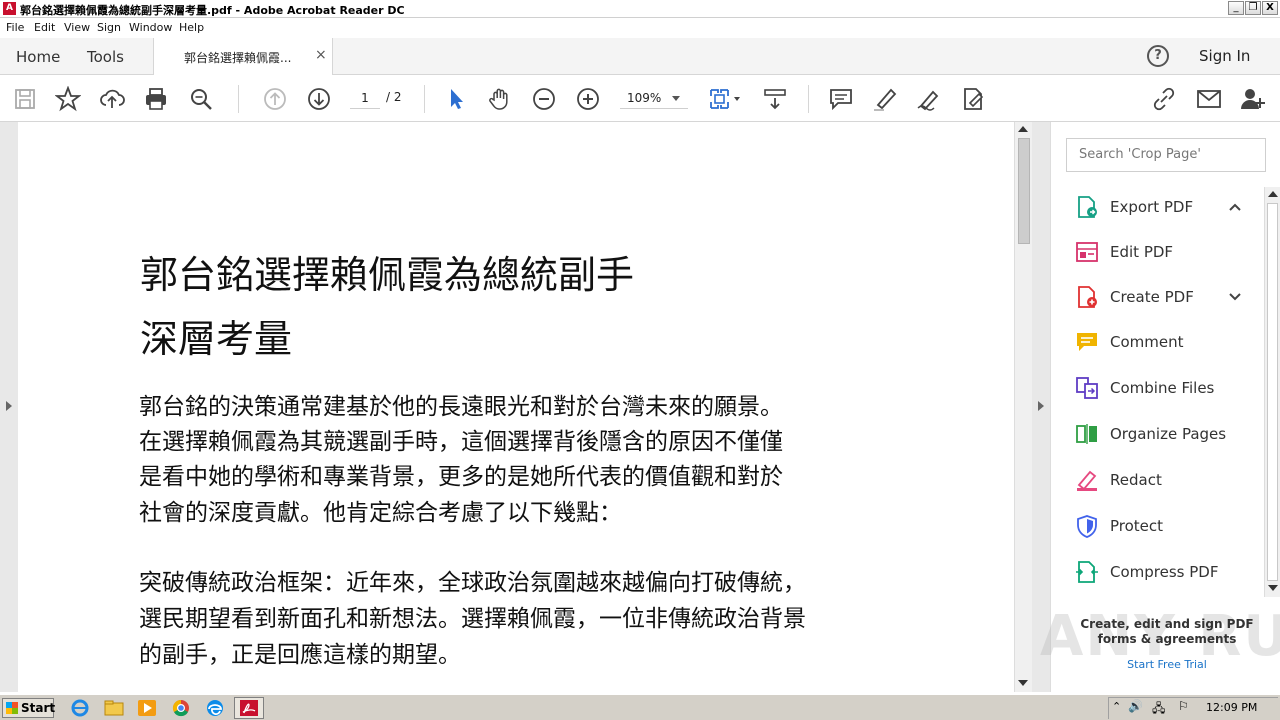 Image resolution: width=1280 pixels, height=720 pixels. Describe the element at coordinates (15, 27) in the screenshot. I see `menu-file: File` at that location.